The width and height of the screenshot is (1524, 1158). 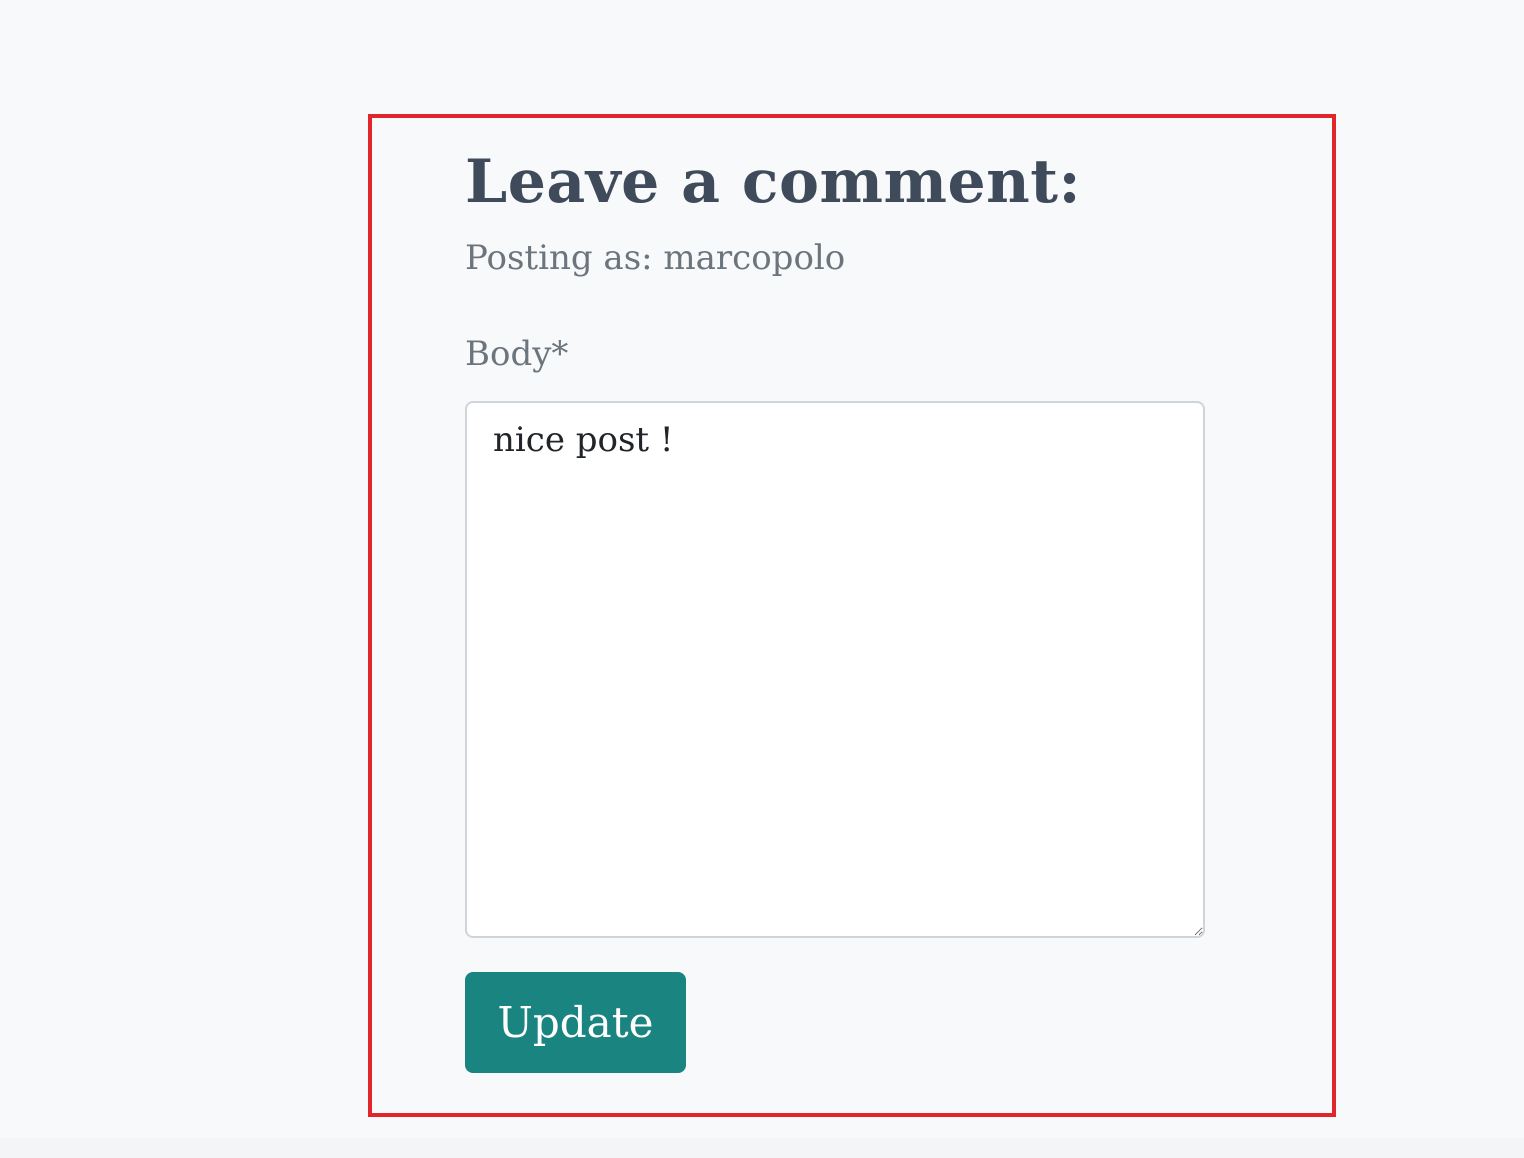 I want to click on page-footer-band, so click(x=762, y=1148).